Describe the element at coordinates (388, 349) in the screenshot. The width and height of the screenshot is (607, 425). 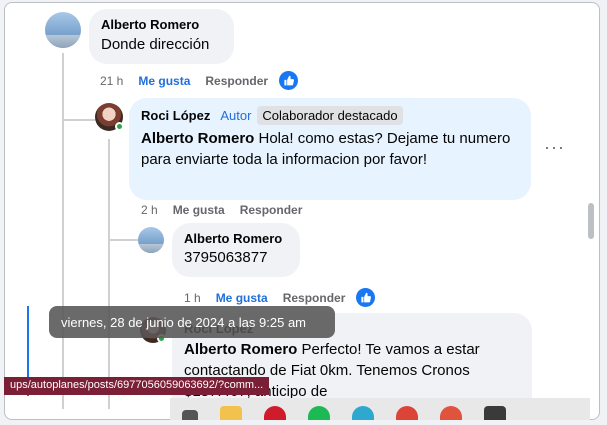
I see `comment-body: Perfecto! Te vamos a estar` at that location.